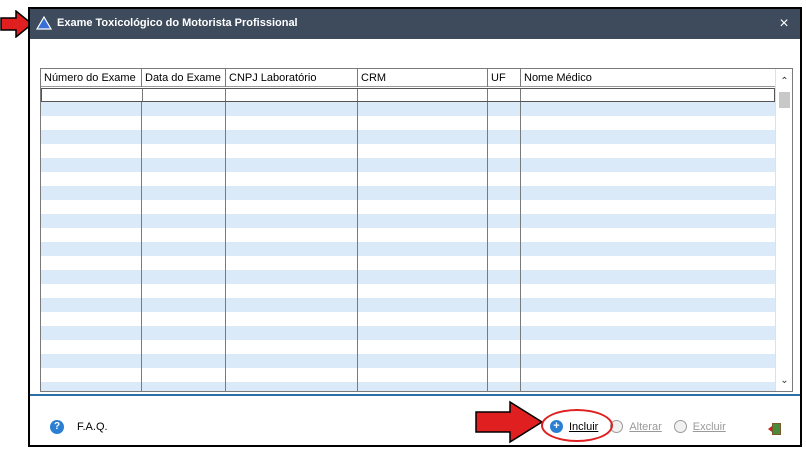 This screenshot has width=806, height=450. Describe the element at coordinates (504, 78) in the screenshot. I see `column-header-uf: UF` at that location.